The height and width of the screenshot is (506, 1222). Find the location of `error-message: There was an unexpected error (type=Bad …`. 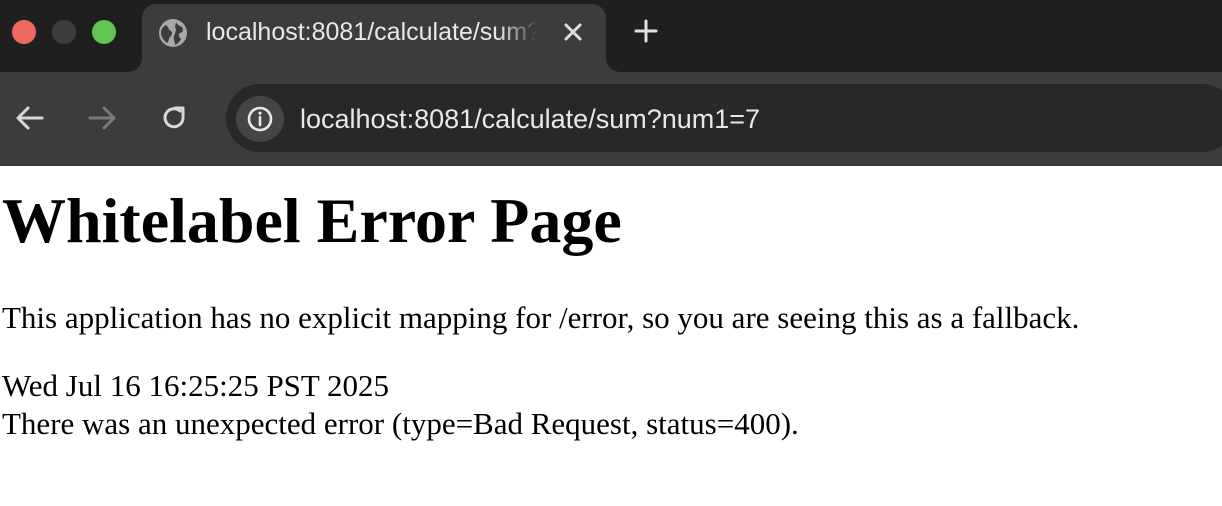

error-message: There was an unexpected error (type=Bad … is located at coordinates (400, 423).